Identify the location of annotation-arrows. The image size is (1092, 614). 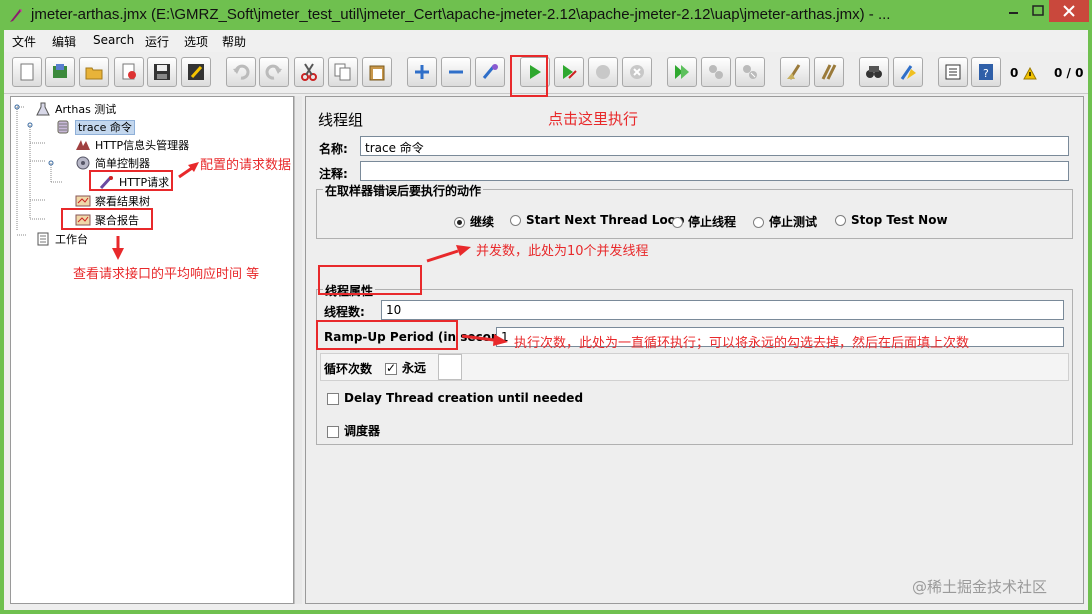
(310, 254).